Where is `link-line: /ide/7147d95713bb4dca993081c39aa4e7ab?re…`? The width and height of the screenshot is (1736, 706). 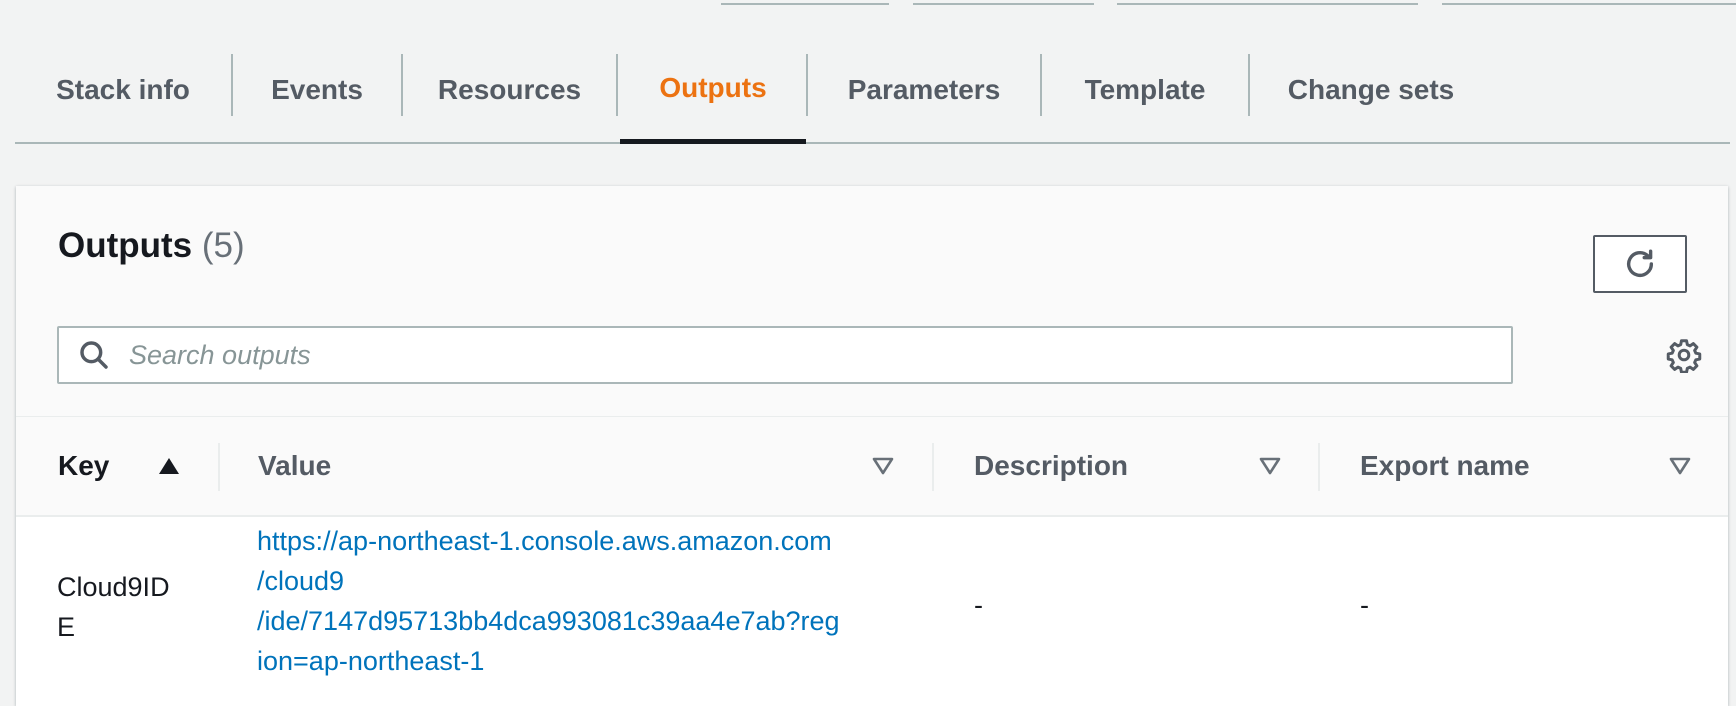
link-line: /ide/7147d95713bb4dca993081c39aa4e7ab?re… is located at coordinates (548, 621).